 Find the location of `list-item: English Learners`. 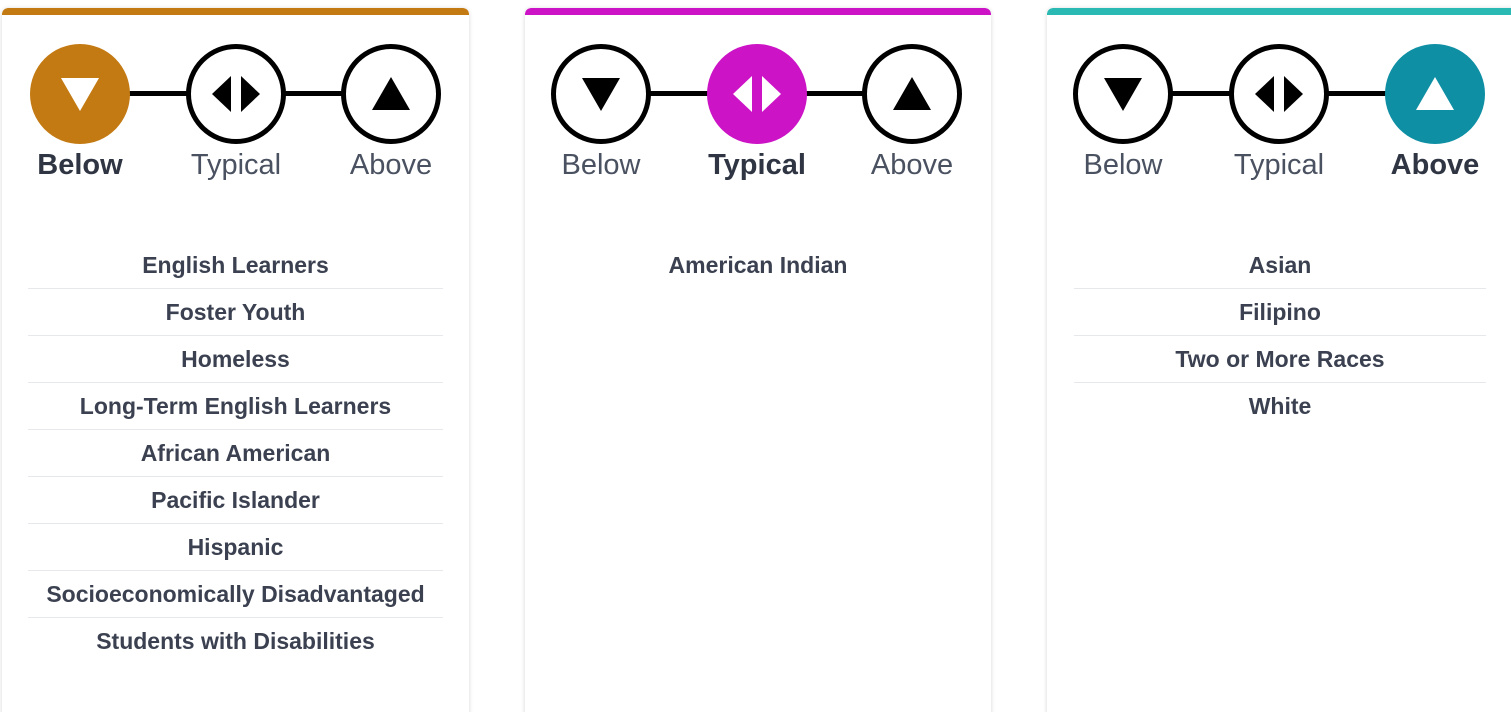

list-item: English Learners is located at coordinates (235, 265).